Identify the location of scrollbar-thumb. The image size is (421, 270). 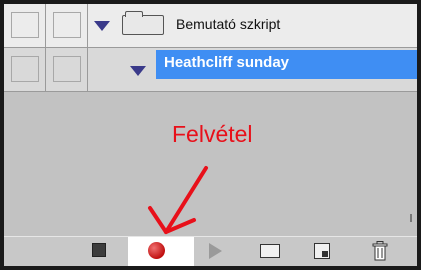
(411, 218).